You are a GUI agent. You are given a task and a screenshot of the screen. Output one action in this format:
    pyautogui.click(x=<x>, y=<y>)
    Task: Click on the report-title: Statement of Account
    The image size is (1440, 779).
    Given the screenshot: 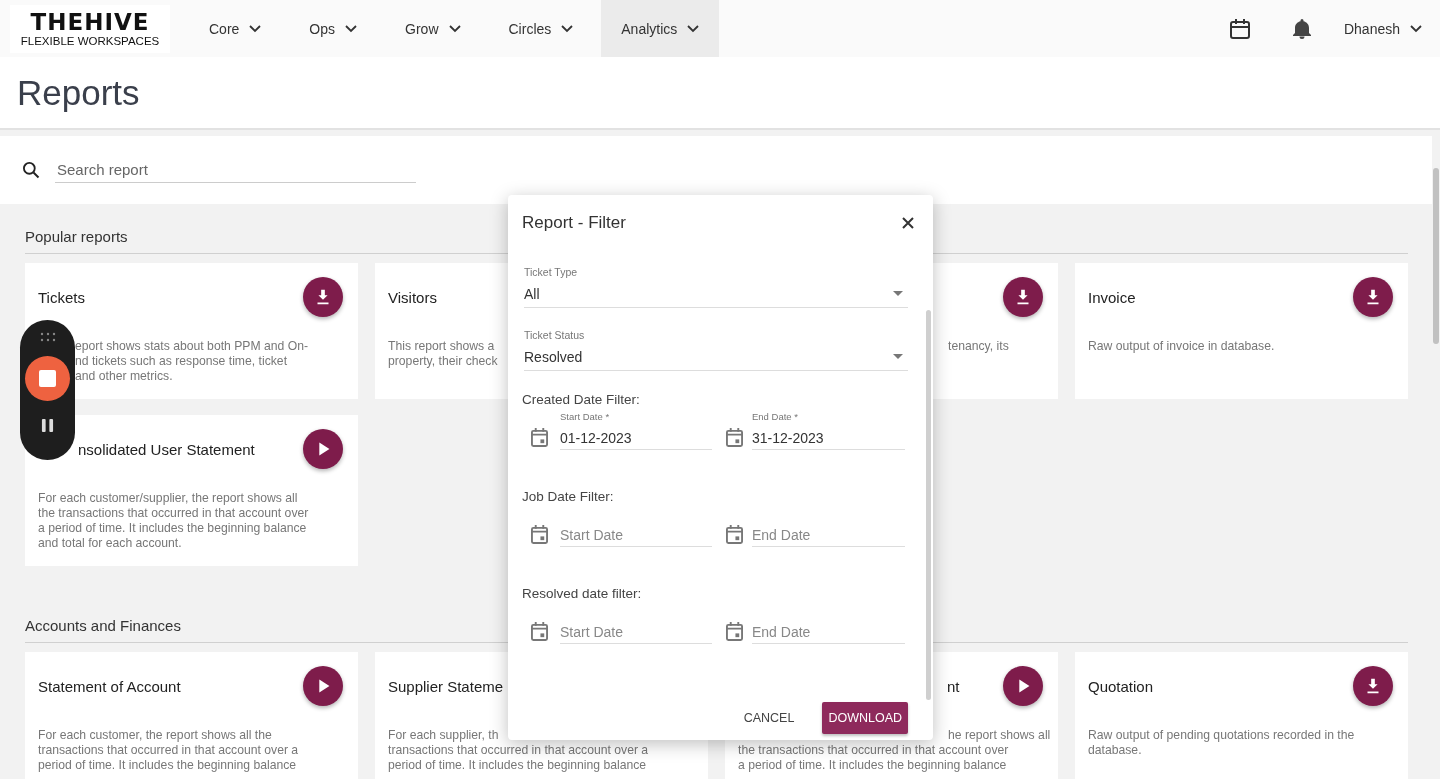 What is the action you would take?
    pyautogui.click(x=109, y=686)
    